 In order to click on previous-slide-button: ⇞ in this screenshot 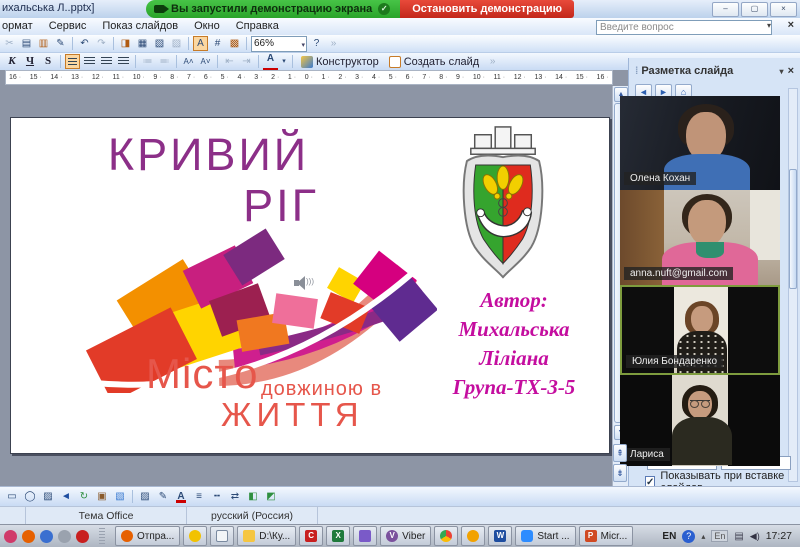, I will do `click(620, 453)`.